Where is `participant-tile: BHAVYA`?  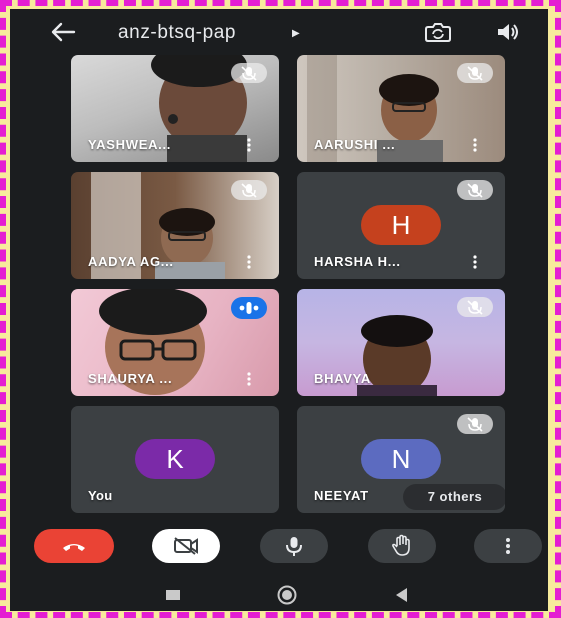 participant-tile: BHAVYA is located at coordinates (401, 342).